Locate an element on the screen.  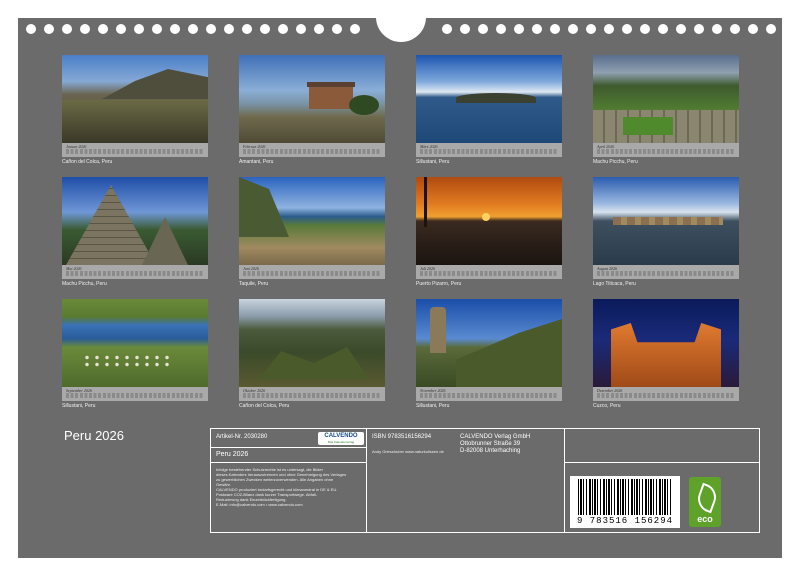
photo-caption: Taquile, Peru is located at coordinates (254, 284).